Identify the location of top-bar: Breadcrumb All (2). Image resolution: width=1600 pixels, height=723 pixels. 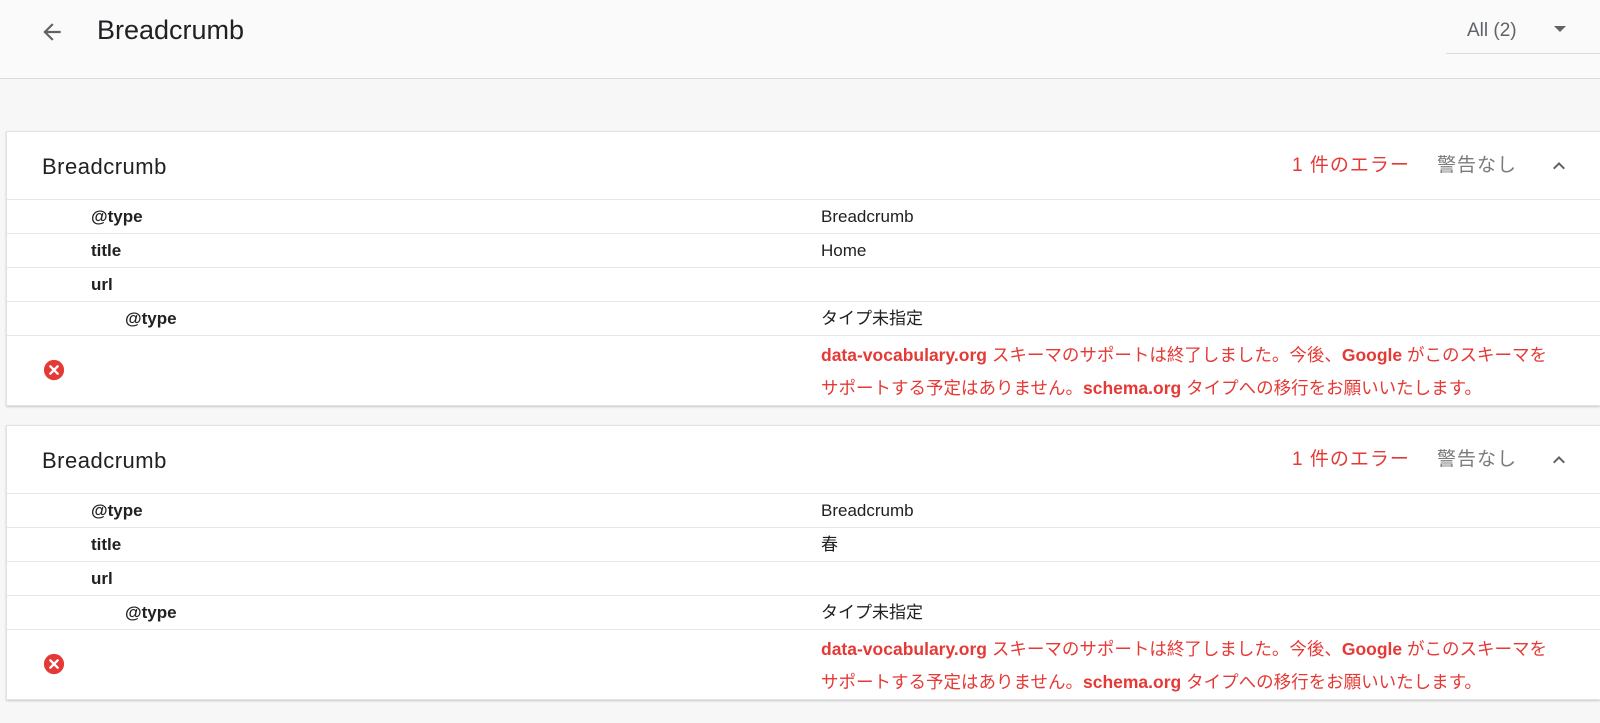
(800, 39).